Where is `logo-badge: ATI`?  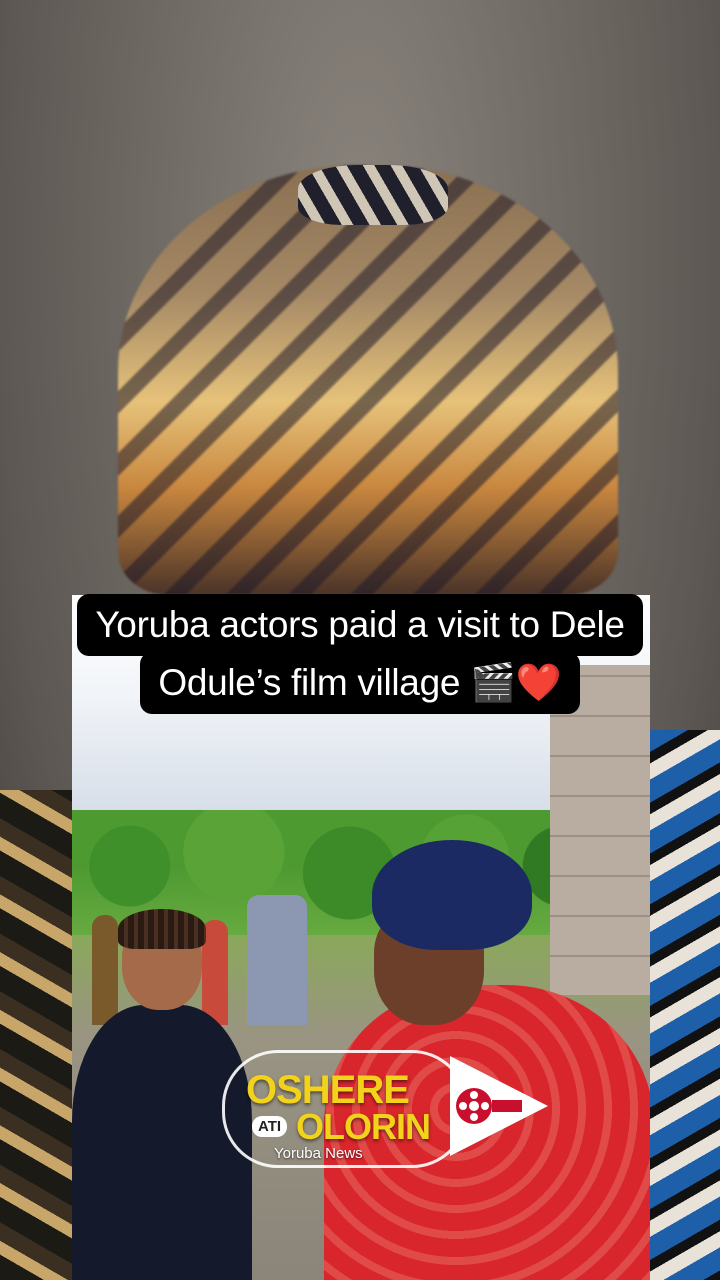
logo-badge: ATI is located at coordinates (270, 1126).